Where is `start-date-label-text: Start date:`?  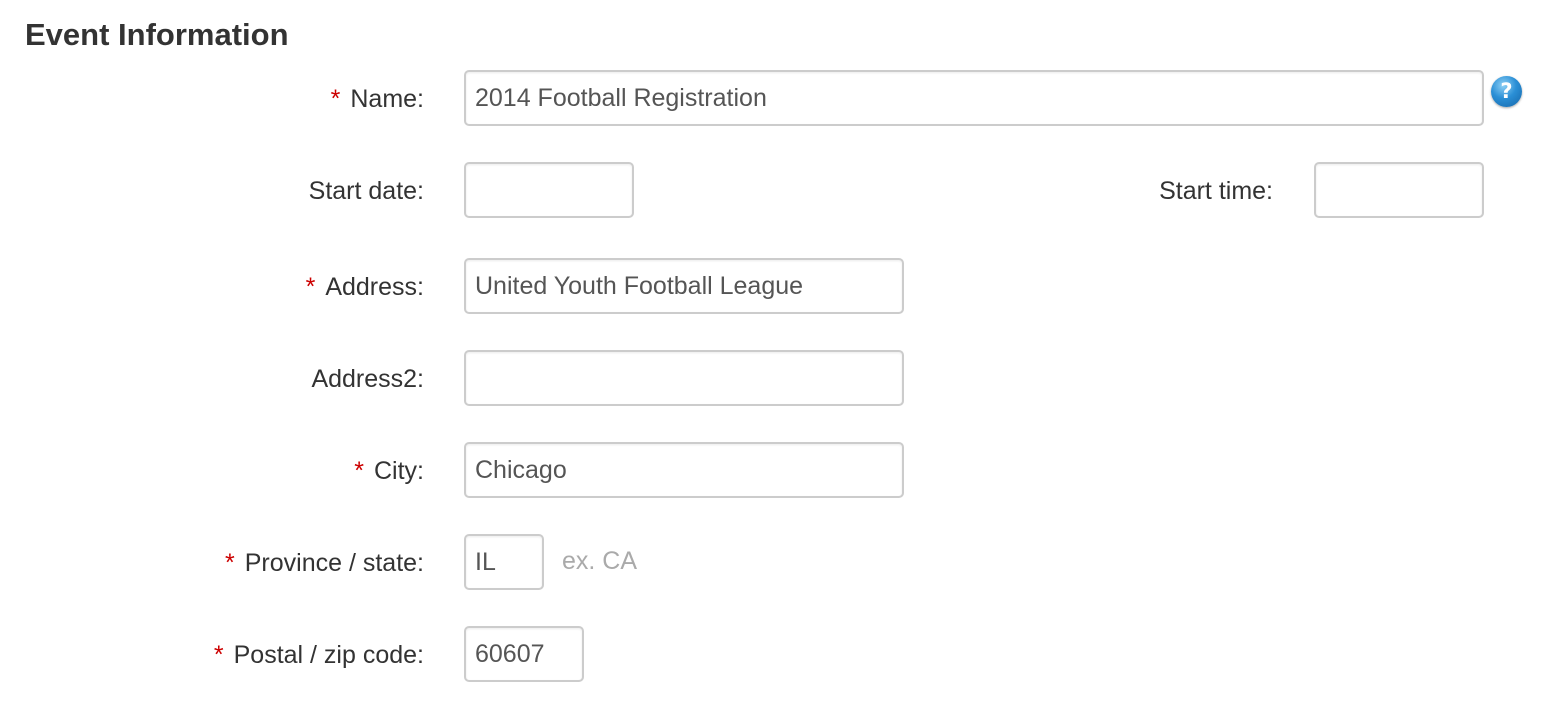
start-date-label-text: Start date: is located at coordinates (366, 191).